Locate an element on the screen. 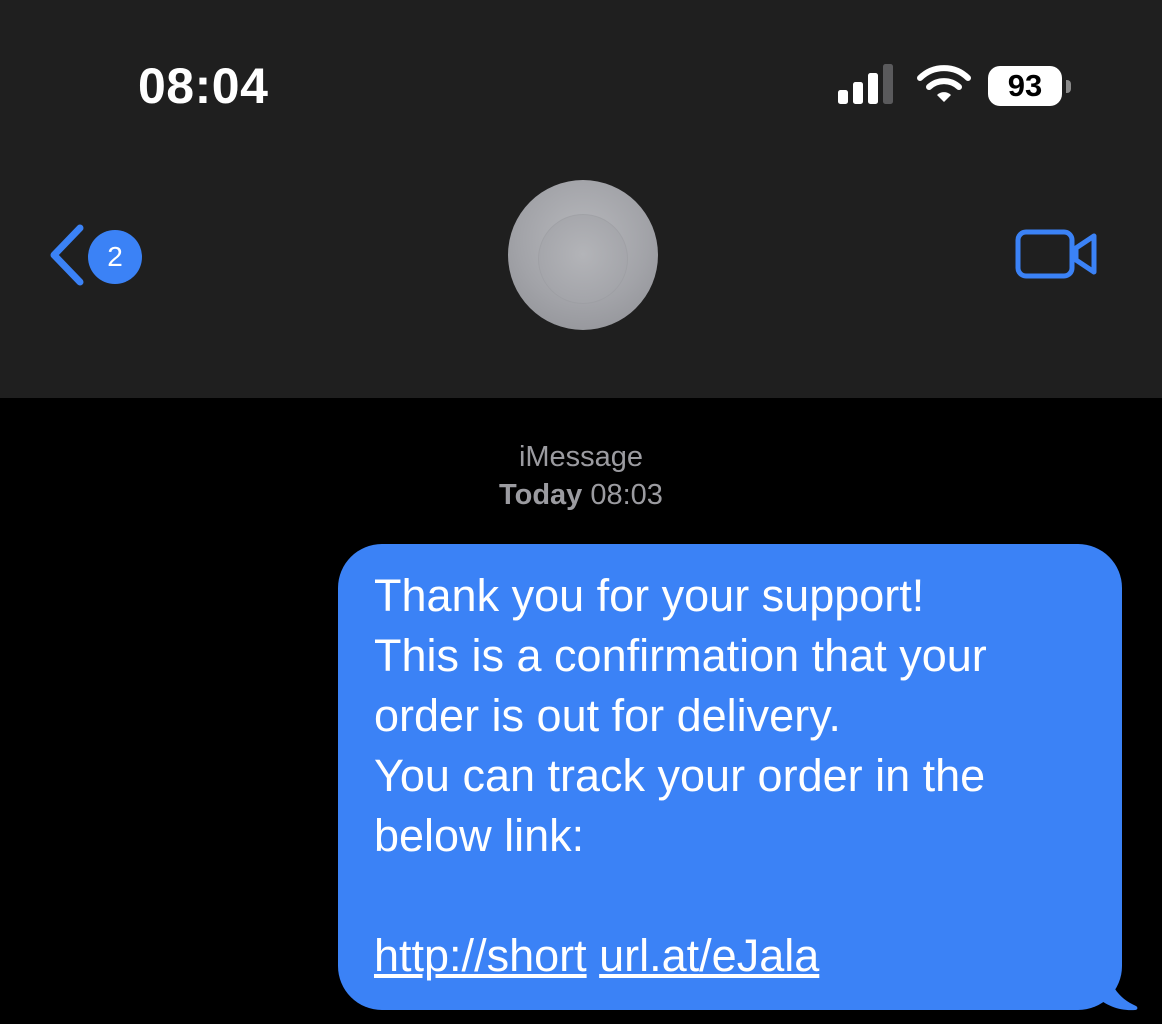  battery-indicator: 93 is located at coordinates (1029, 86).